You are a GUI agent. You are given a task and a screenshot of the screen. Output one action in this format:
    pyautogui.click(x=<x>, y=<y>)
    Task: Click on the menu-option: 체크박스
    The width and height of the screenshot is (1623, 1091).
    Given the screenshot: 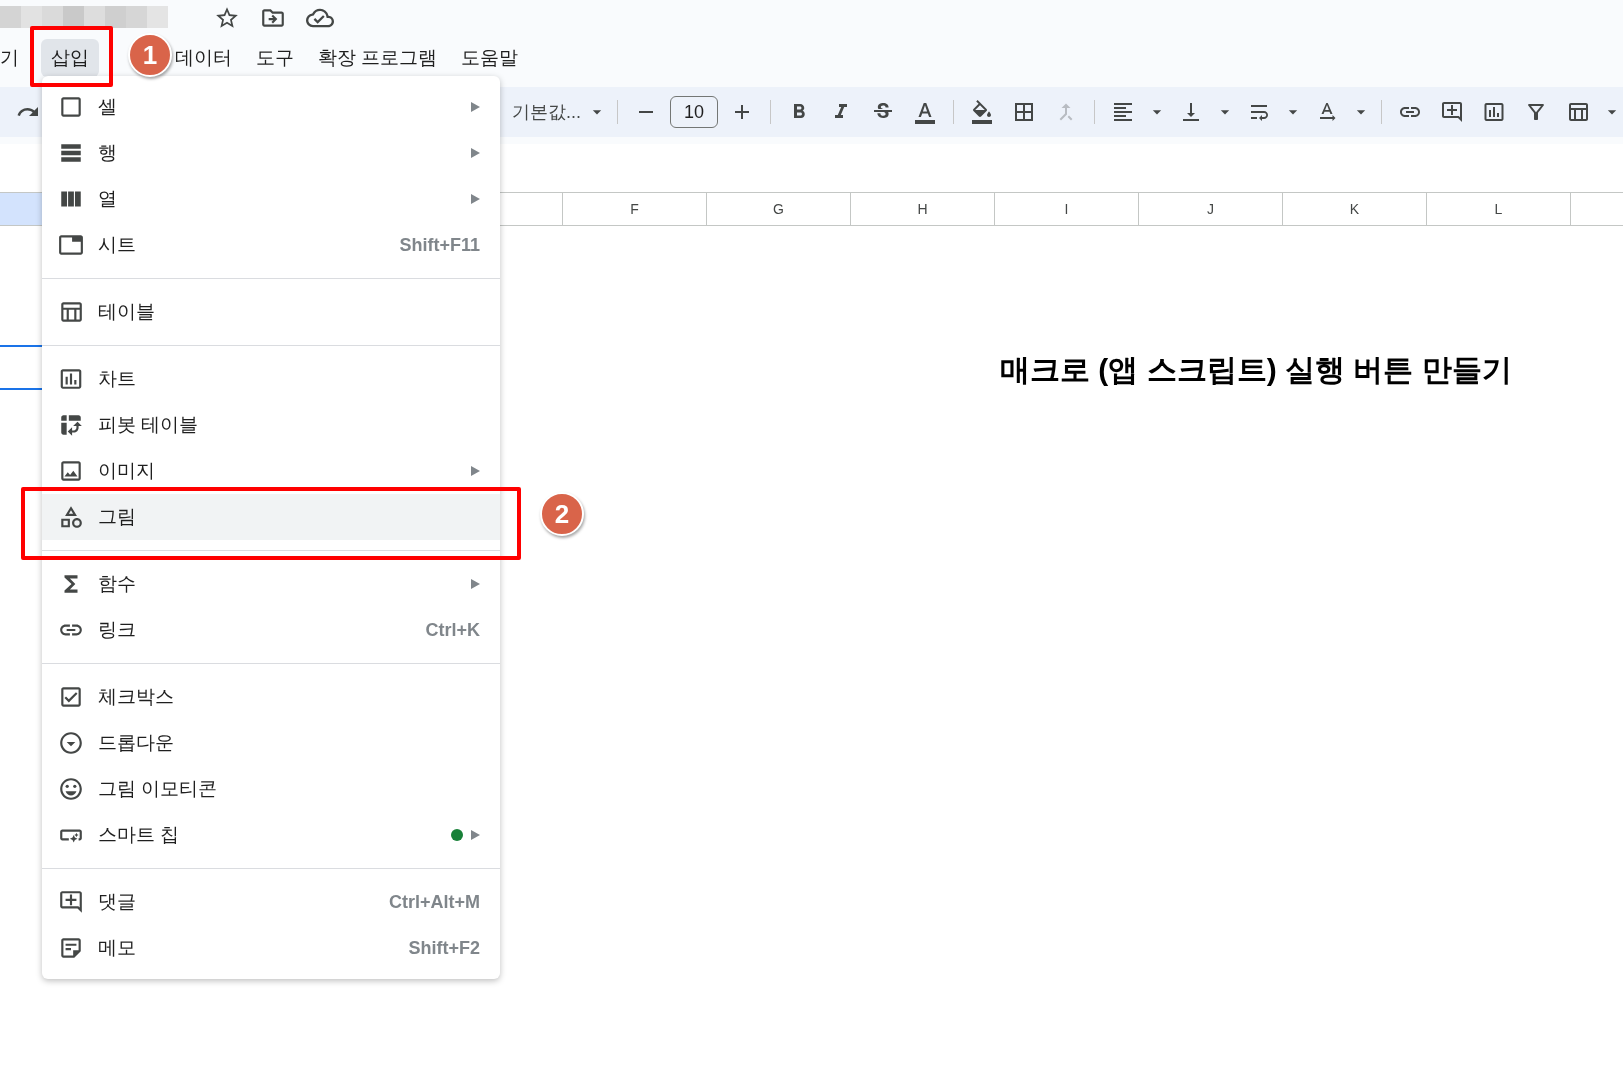 What is the action you would take?
    pyautogui.click(x=271, y=697)
    